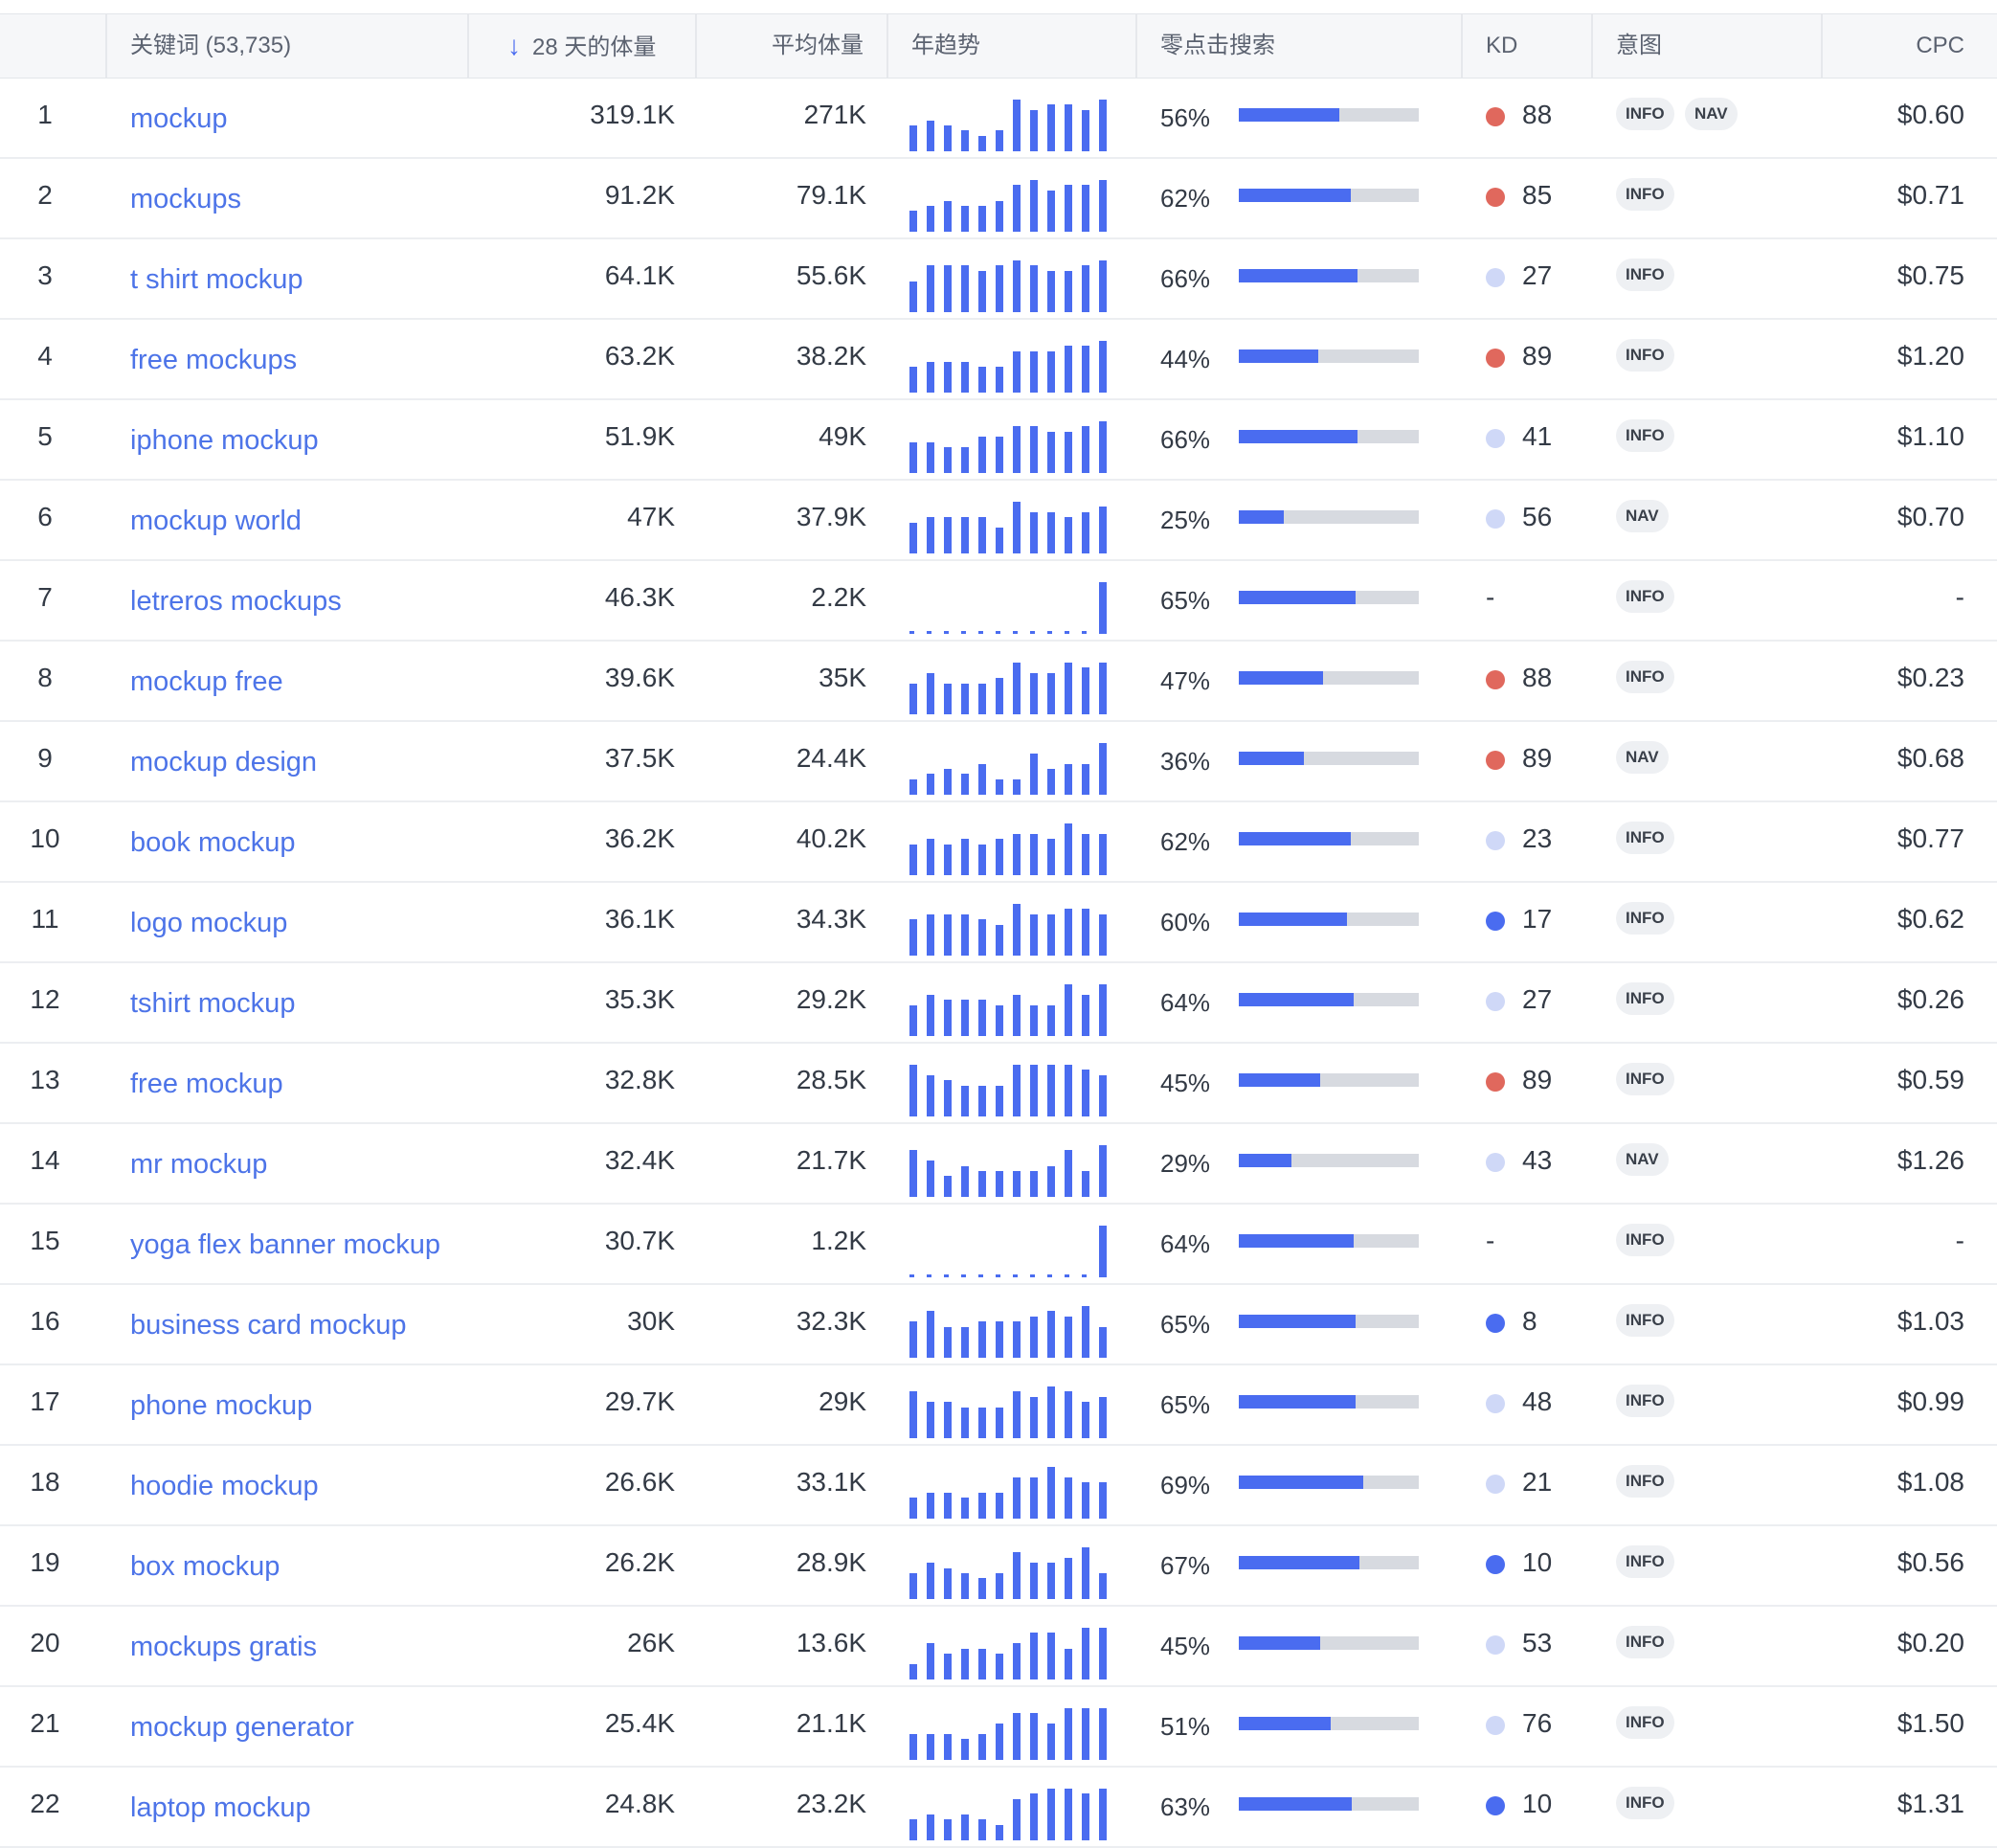  What do you see at coordinates (206, 1084) in the screenshot?
I see `keyword-link: free mockup` at bounding box center [206, 1084].